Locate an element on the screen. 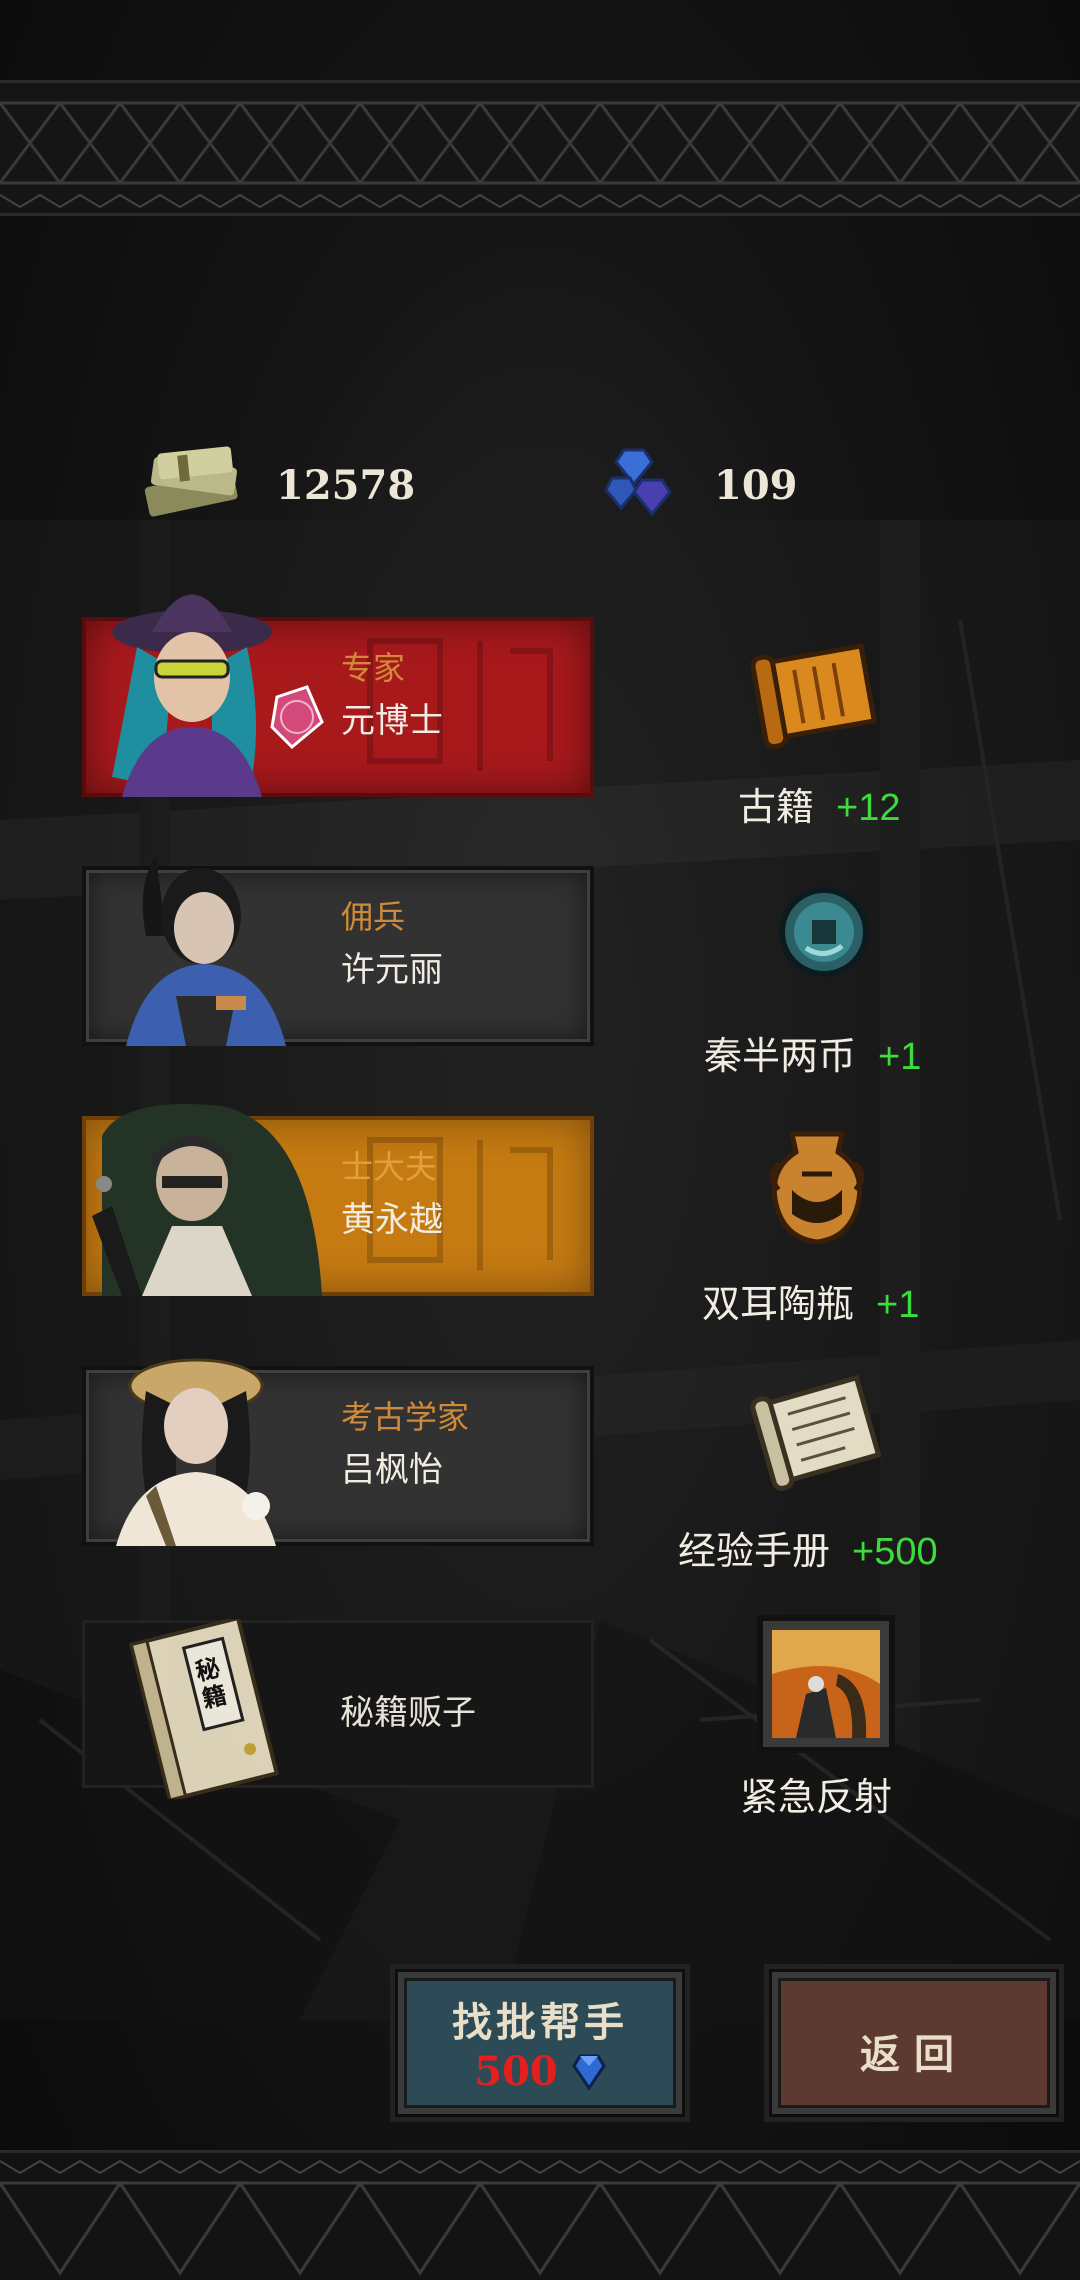 The height and width of the screenshot is (2280, 1080). return-button: 返回 is located at coordinates (914, 2043).